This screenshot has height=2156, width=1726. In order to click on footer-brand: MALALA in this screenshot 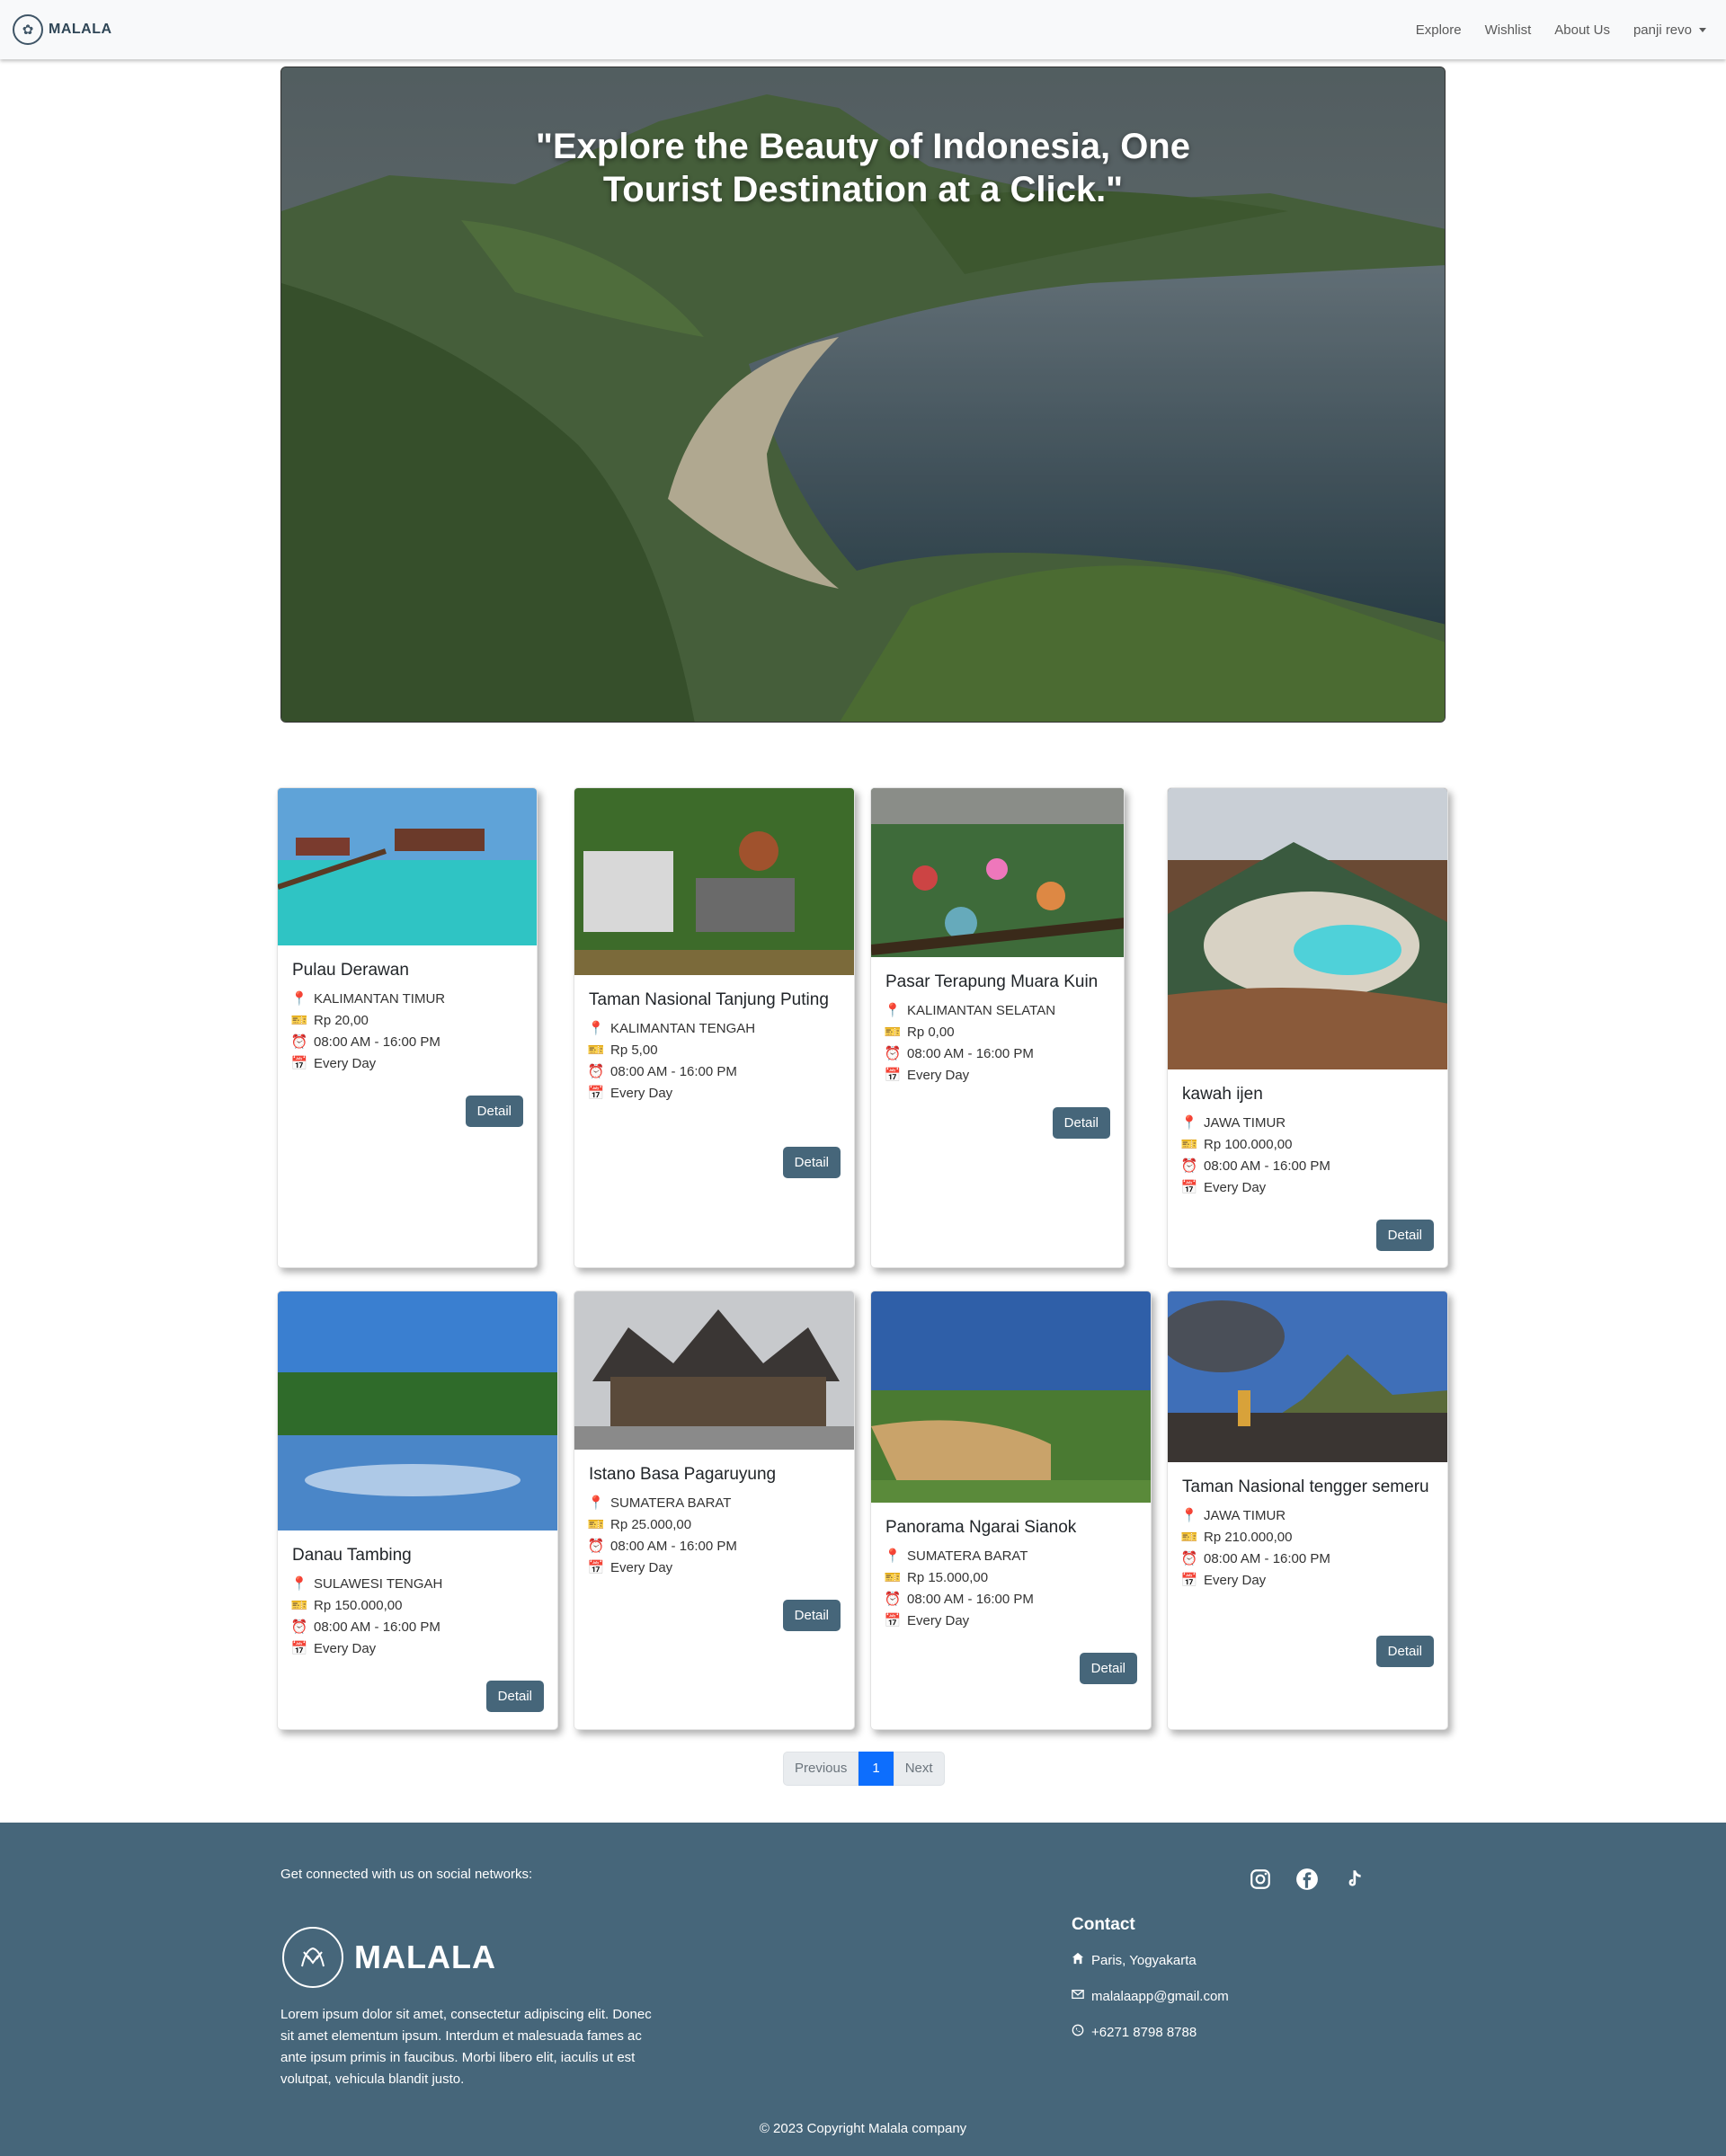, I will do `click(425, 1957)`.